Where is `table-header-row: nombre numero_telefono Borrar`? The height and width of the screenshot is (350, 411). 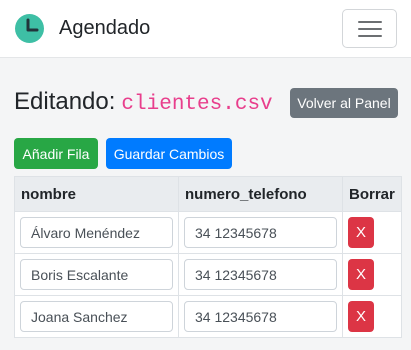 table-header-row: nombre numero_telefono Borrar is located at coordinates (208, 194).